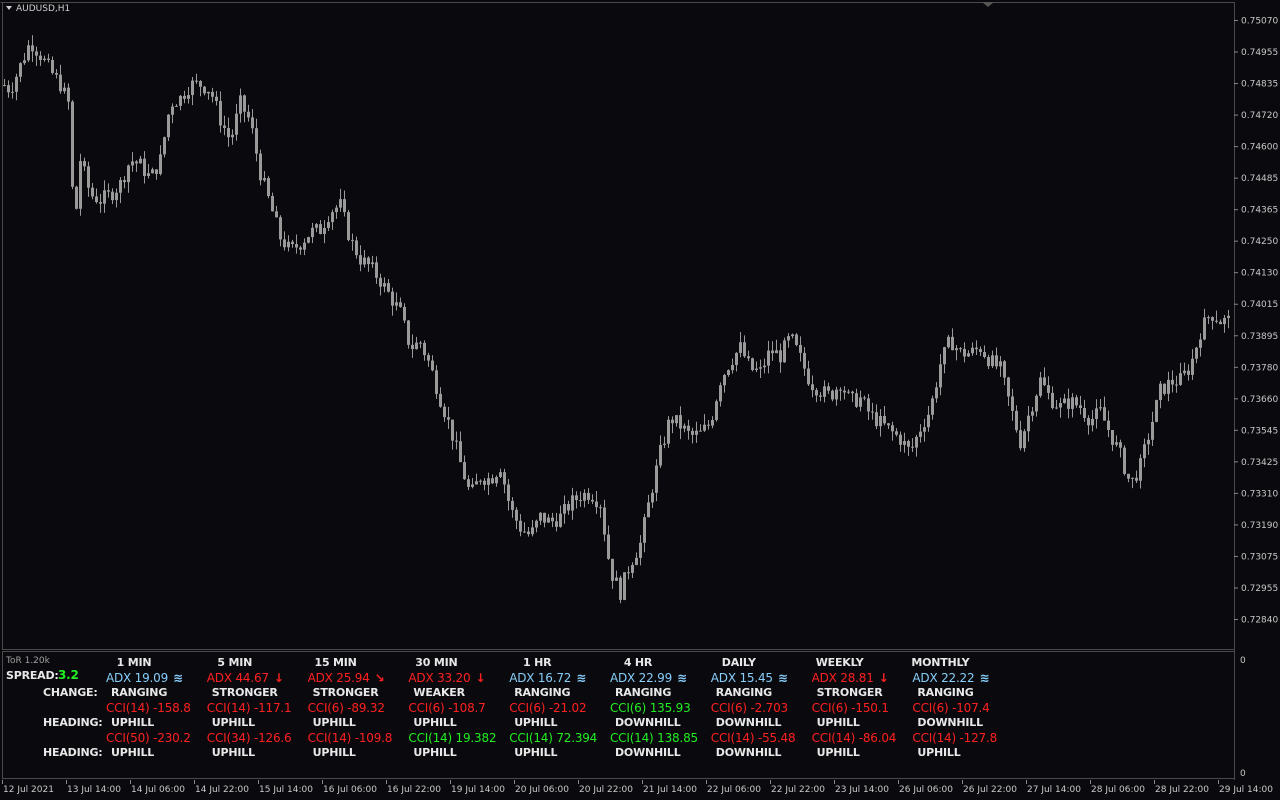 The height and width of the screenshot is (800, 1280). I want to click on timeframe-header: 5 MIN, so click(235, 662).